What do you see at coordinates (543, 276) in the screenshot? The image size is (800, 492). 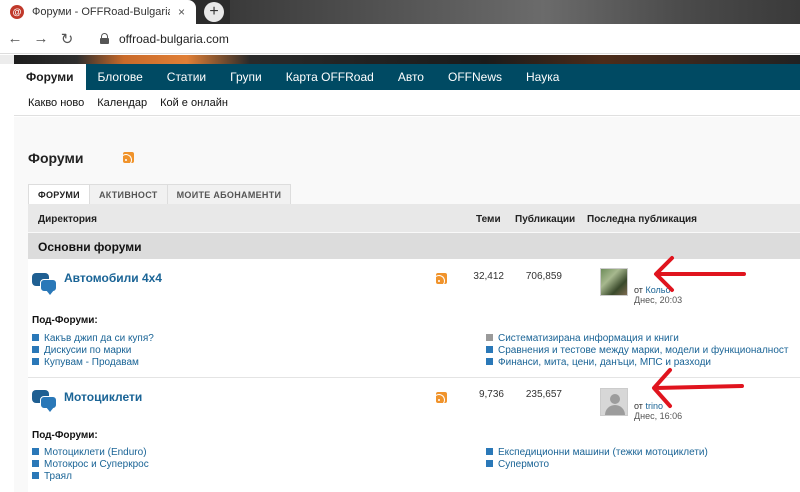 I see `forum-posts-count: 706,859` at bounding box center [543, 276].